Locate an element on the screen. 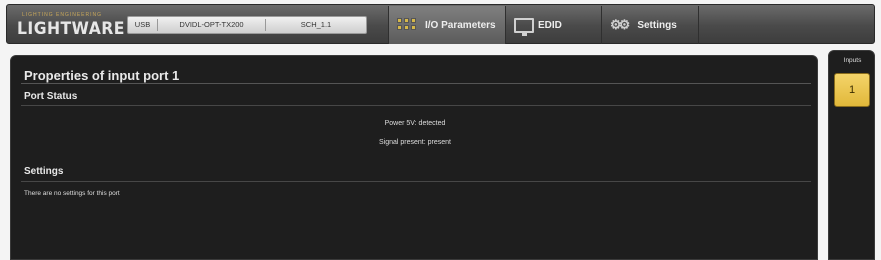 The width and height of the screenshot is (881, 260). tab-io-parameters: I/O Parameters is located at coordinates (446, 25).